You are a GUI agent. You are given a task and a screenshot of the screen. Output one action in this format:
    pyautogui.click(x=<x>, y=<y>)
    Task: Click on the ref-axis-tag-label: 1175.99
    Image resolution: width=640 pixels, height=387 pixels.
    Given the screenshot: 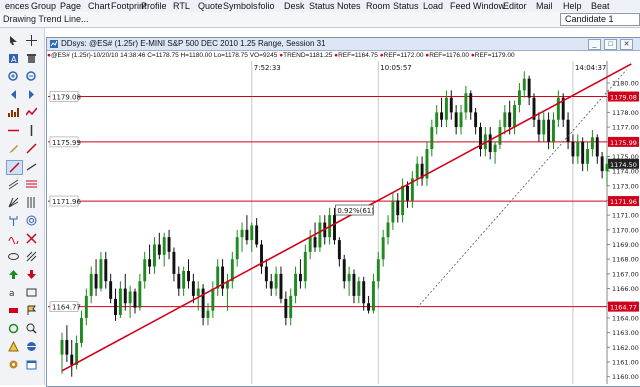 What is the action you would take?
    pyautogui.click(x=623, y=143)
    